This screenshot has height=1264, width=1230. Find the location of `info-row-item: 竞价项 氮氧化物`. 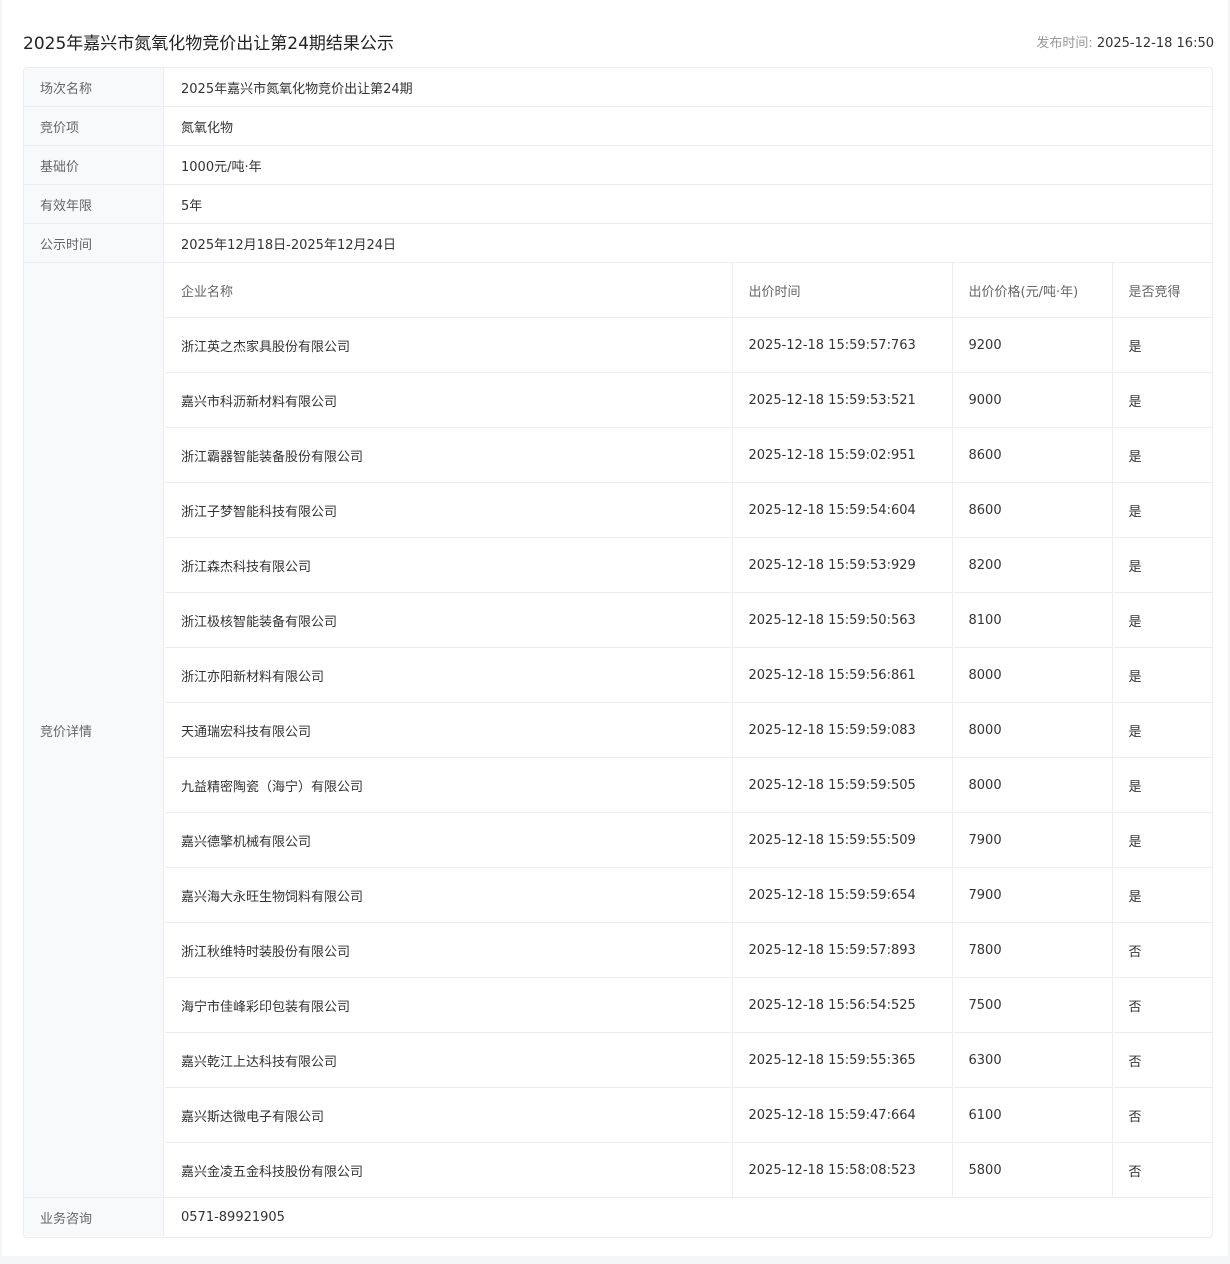

info-row-item: 竞价项 氮氧化物 is located at coordinates (618, 126).